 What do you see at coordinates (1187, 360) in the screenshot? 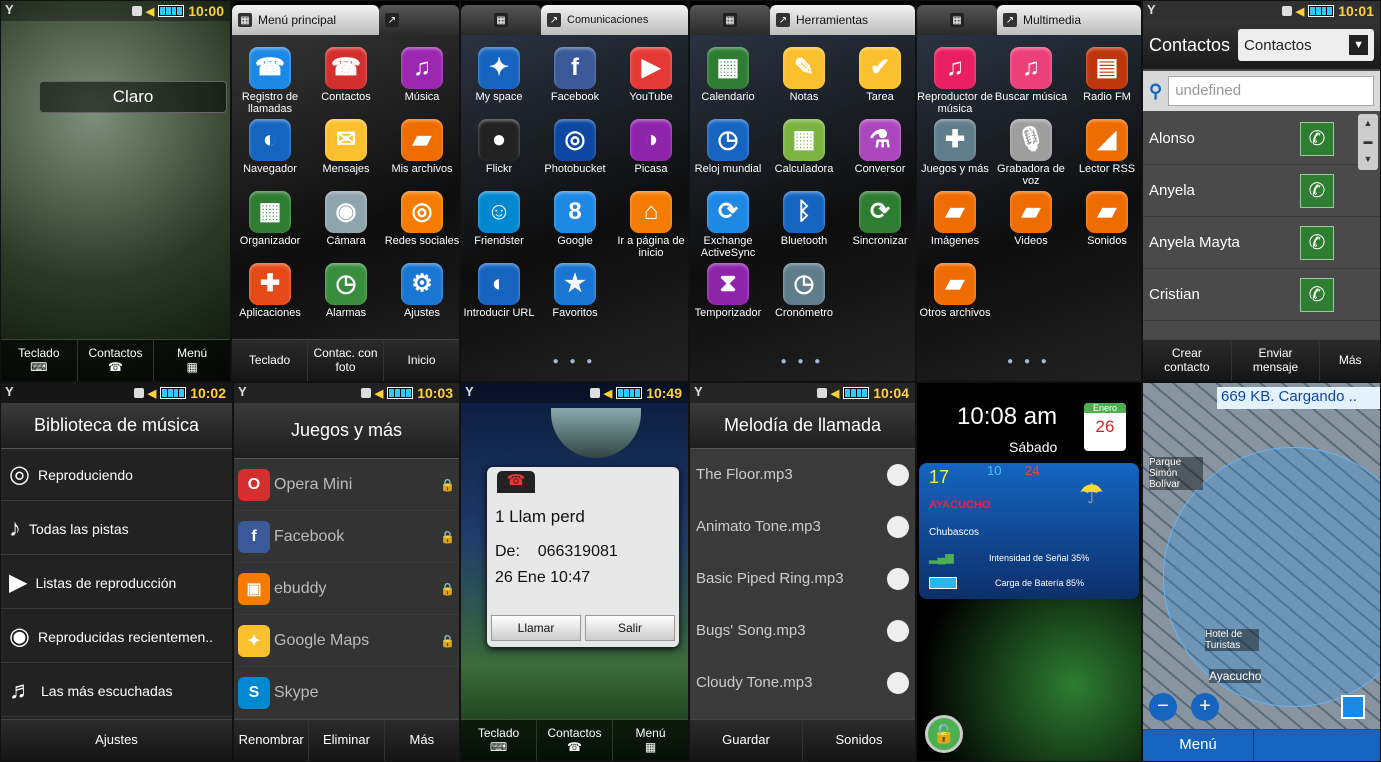
I see `create-contact-button: Crear contacto` at bounding box center [1187, 360].